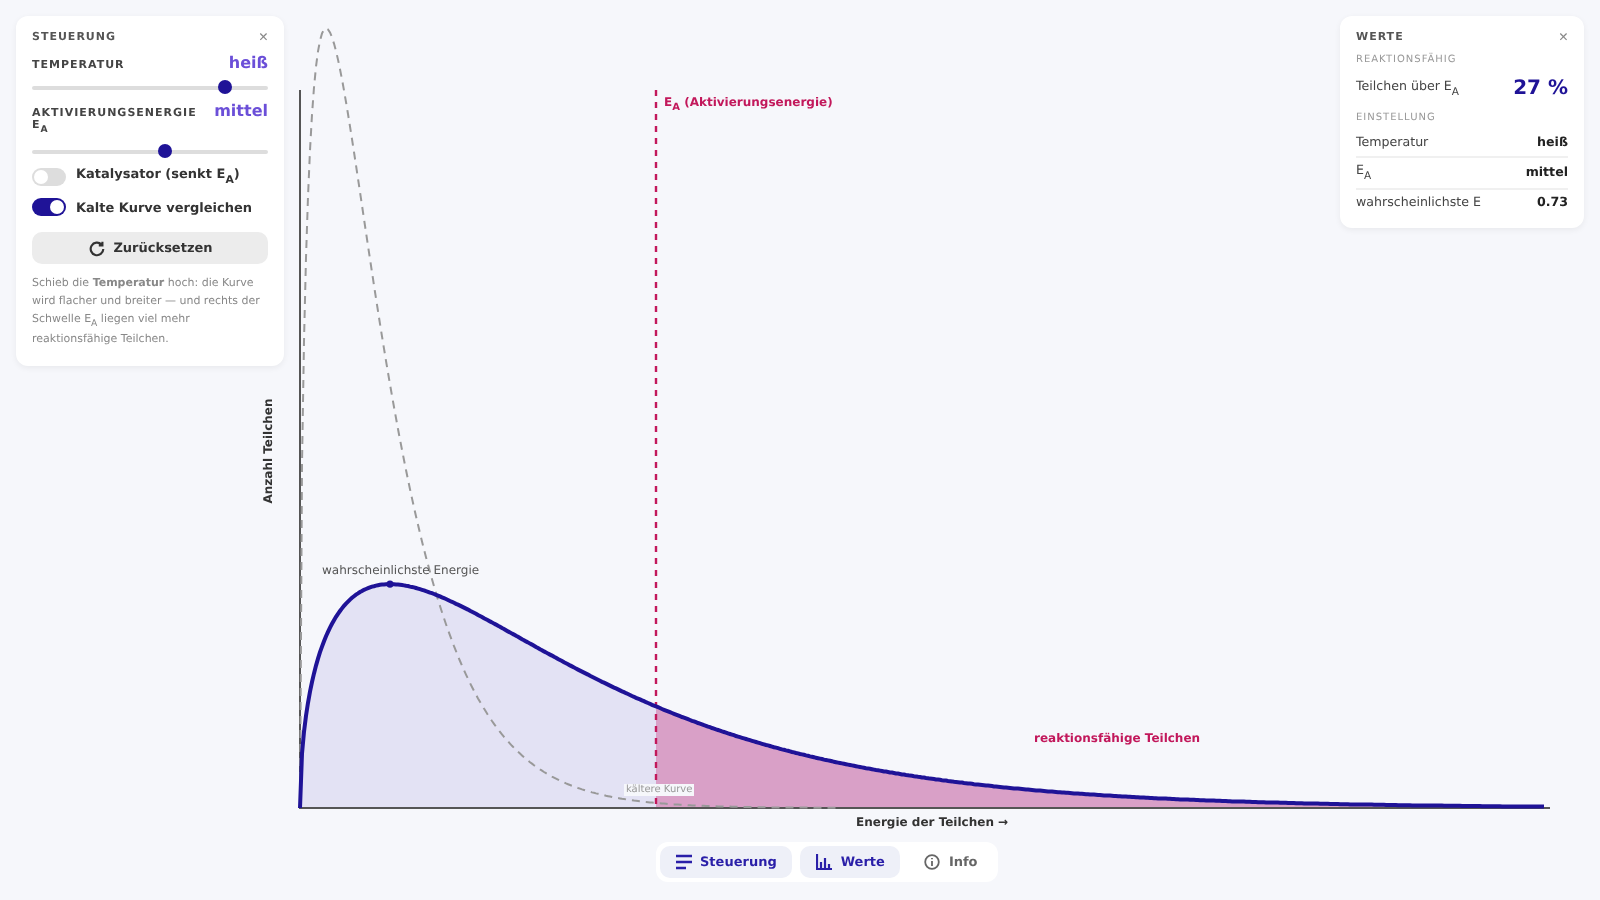  Describe the element at coordinates (248, 63) in the screenshot. I see `slider-value: heiß` at that location.